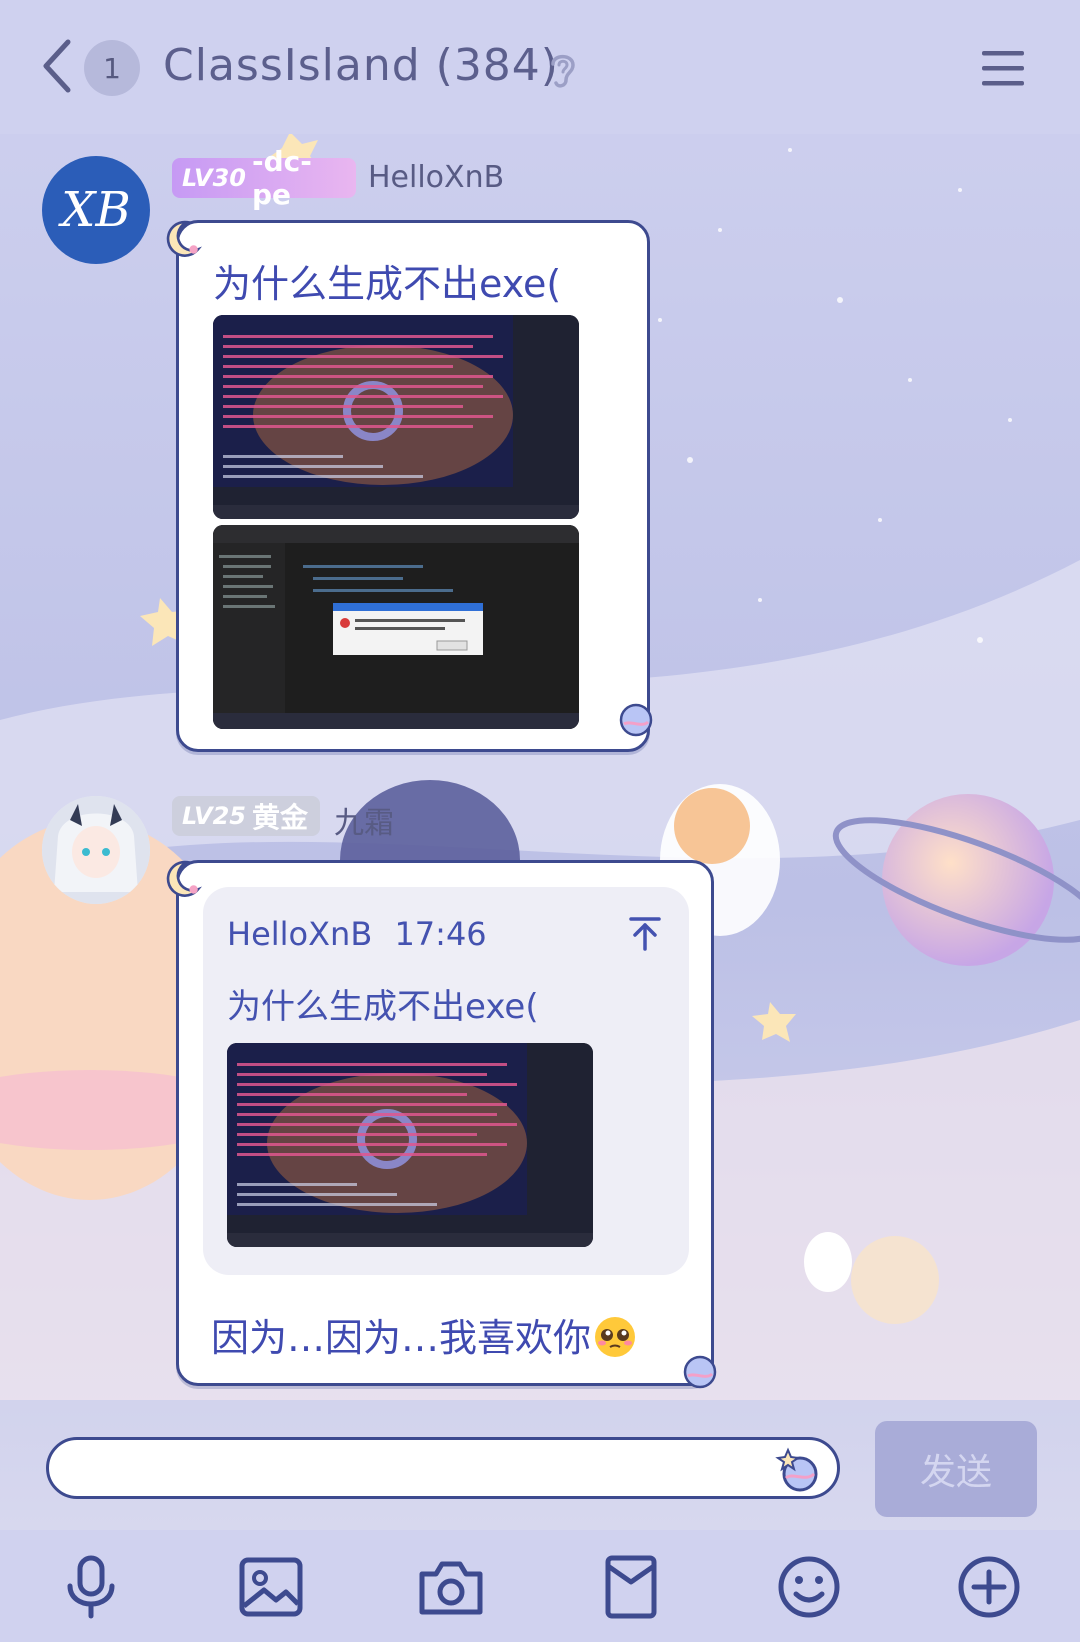 This screenshot has height=1642, width=1080. I want to click on message-bubble: 为什么生成不出exe(, so click(413, 486).